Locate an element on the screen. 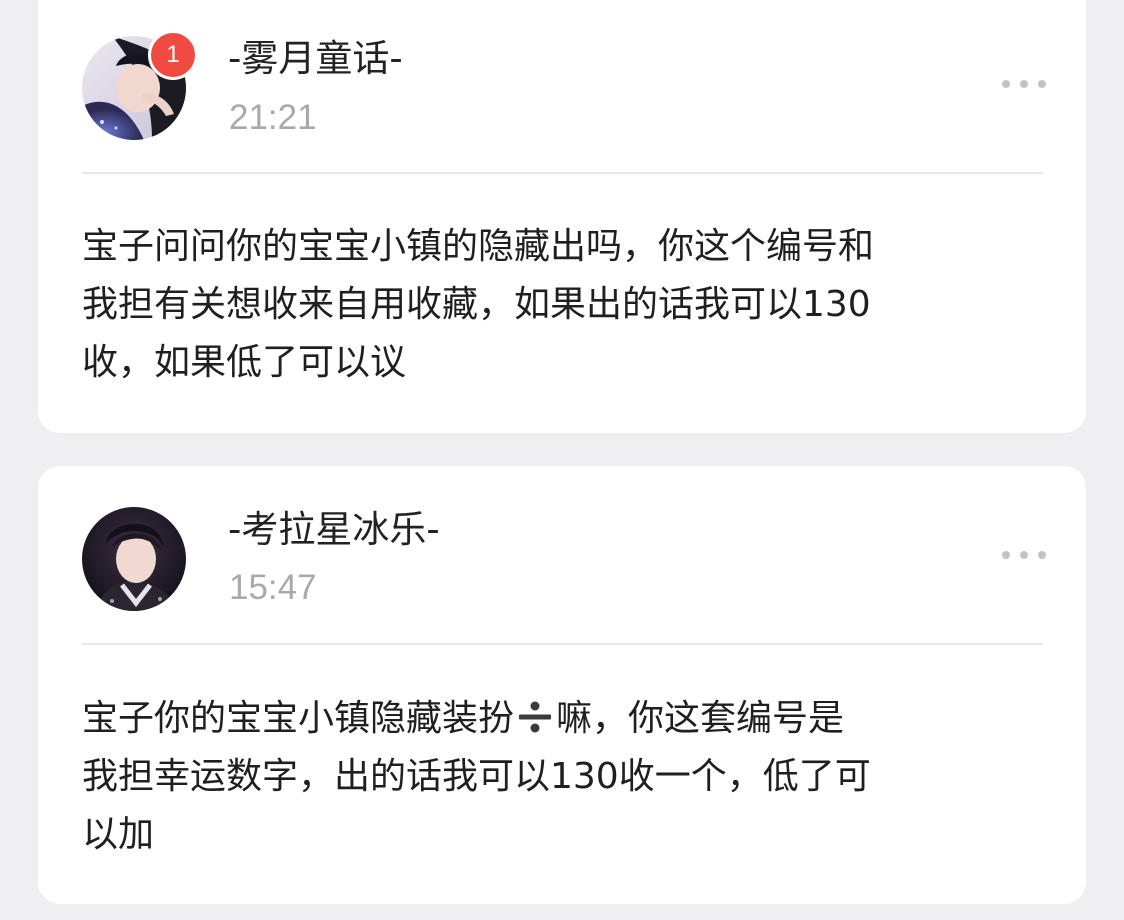 Image resolution: width=1124 pixels, height=920 pixels. username: -考拉星冰乐- is located at coordinates (334, 529).